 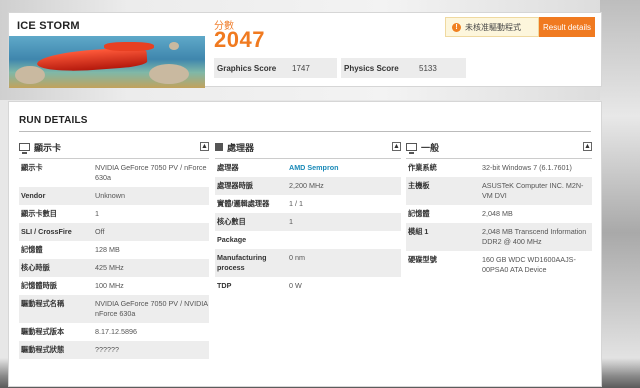 I want to click on detail-value: 100 MHz, so click(x=109, y=285).